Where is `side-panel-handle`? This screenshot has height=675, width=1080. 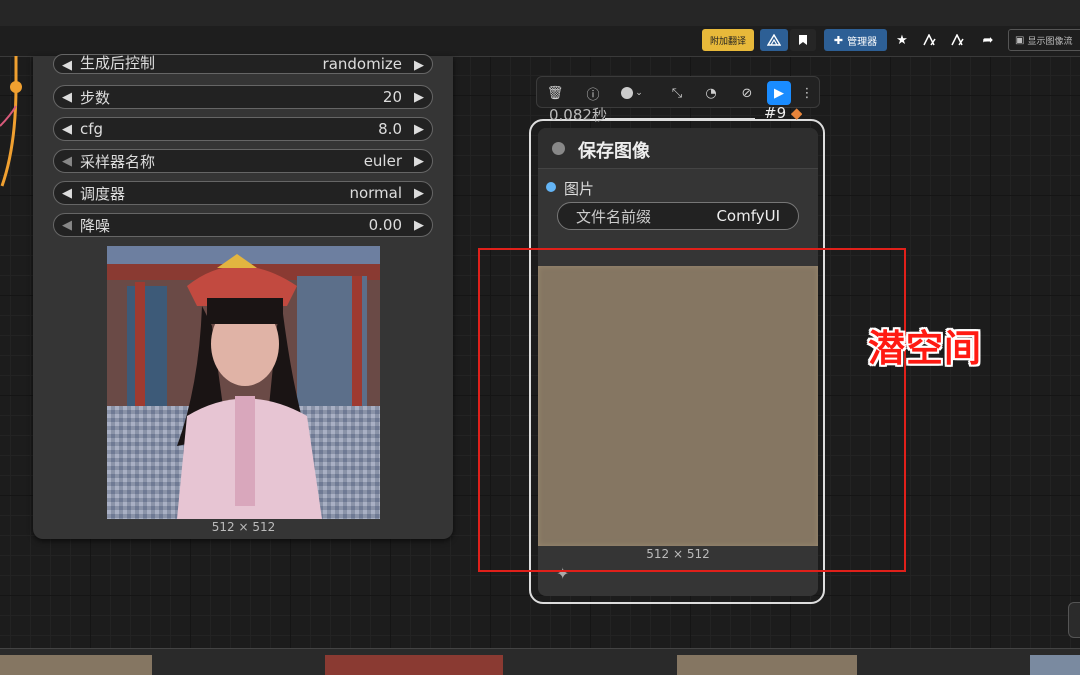 side-panel-handle is located at coordinates (1074, 620).